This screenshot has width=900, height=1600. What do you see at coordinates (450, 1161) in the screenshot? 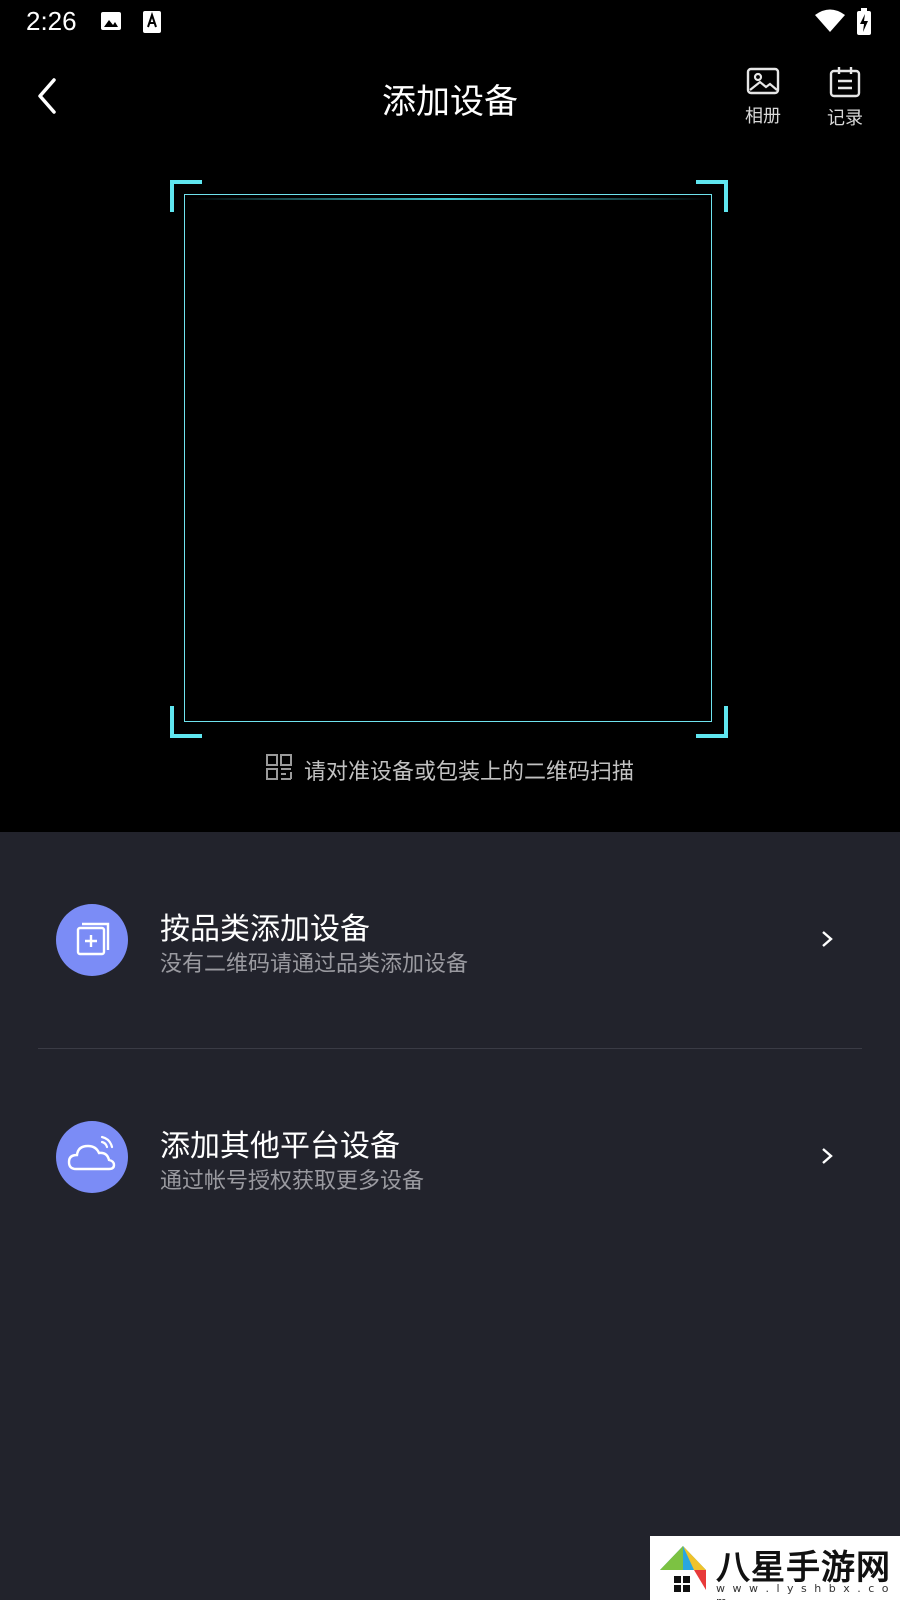
I see `add-other-platform-option: 添加其他平台设备 通过帐号授权获取更多设备` at bounding box center [450, 1161].